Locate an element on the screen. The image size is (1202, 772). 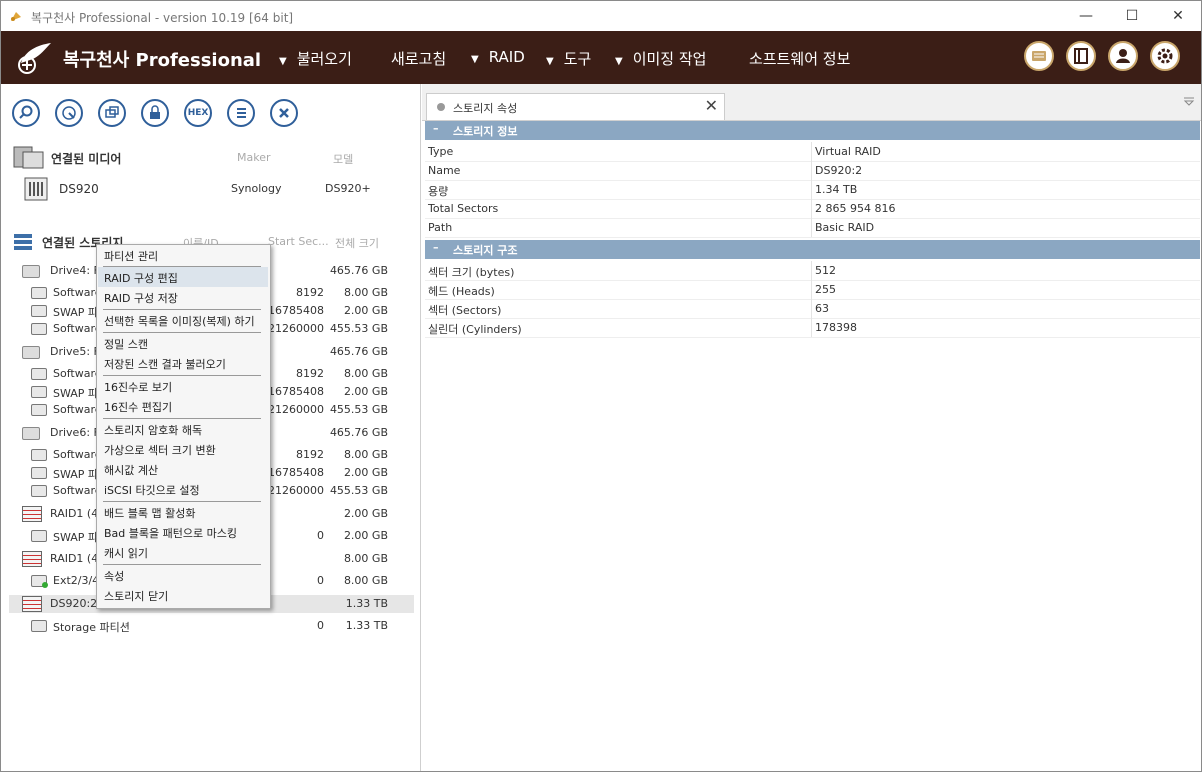
context-menu-item: 배드 블록 맵 활성화 is located at coordinates (183, 512).